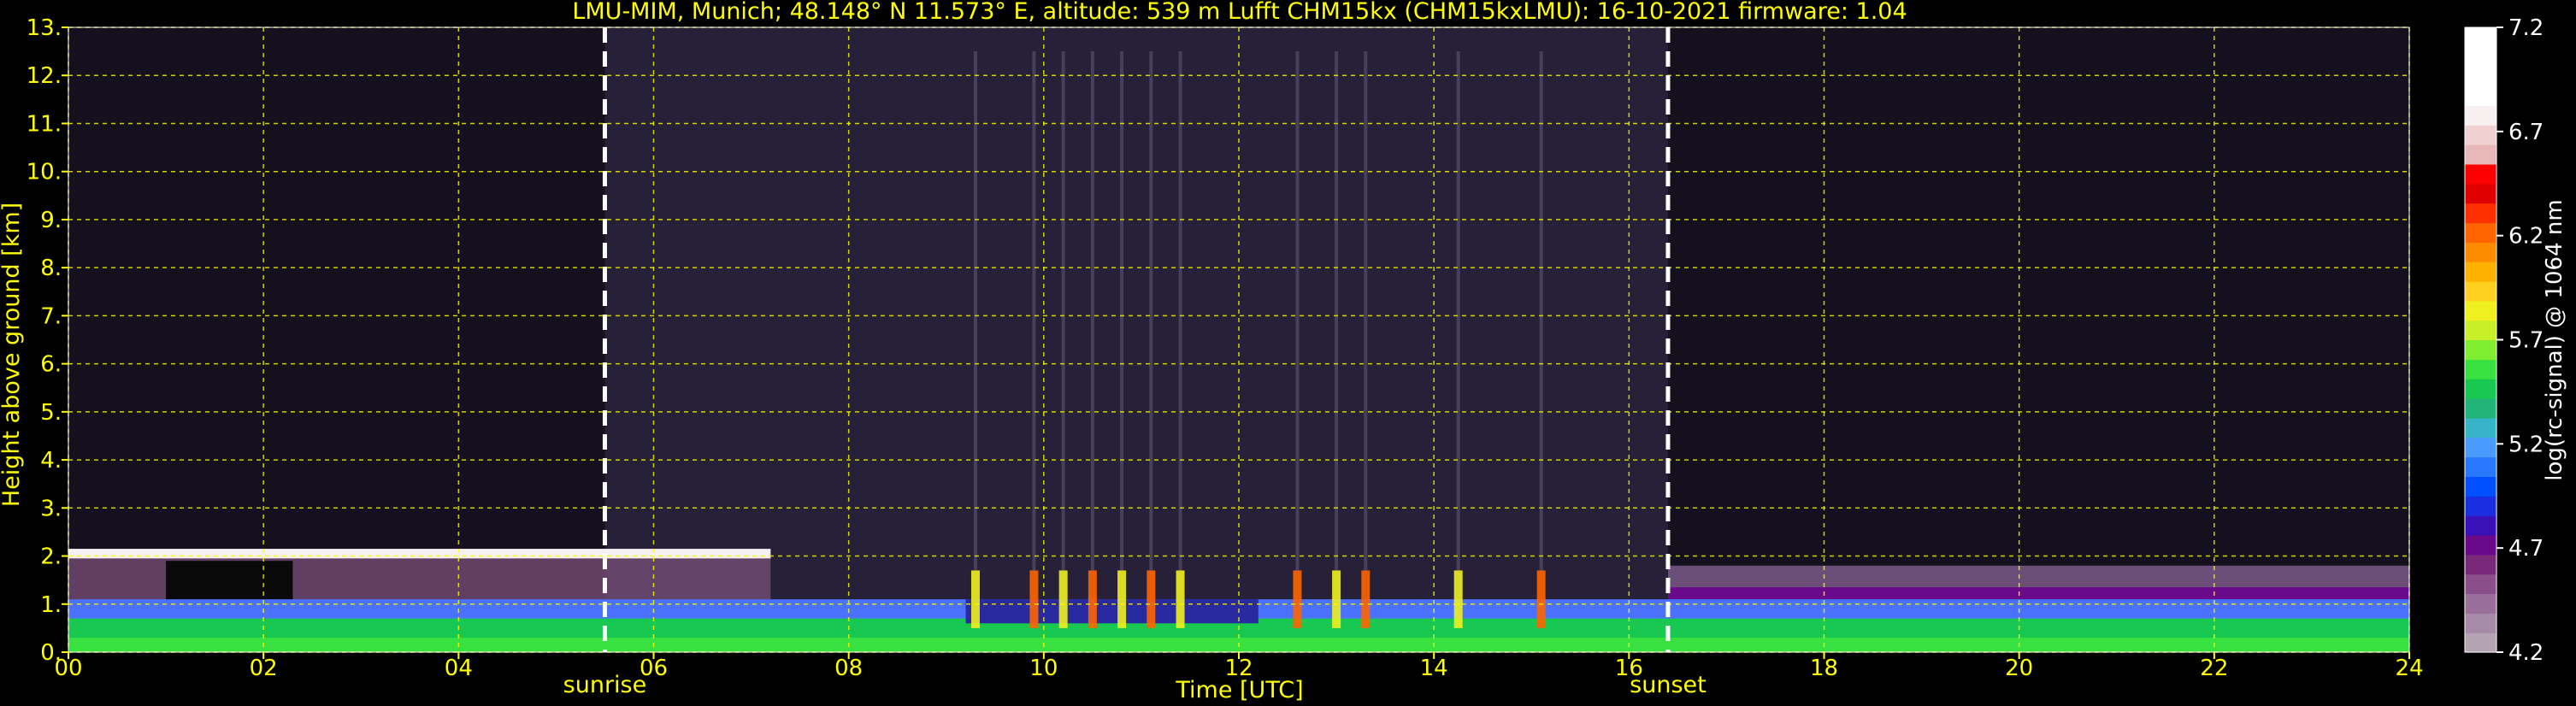 Image resolution: width=2576 pixels, height=706 pixels. I want to click on colorbar-tick-label: 5.2, so click(2526, 444).